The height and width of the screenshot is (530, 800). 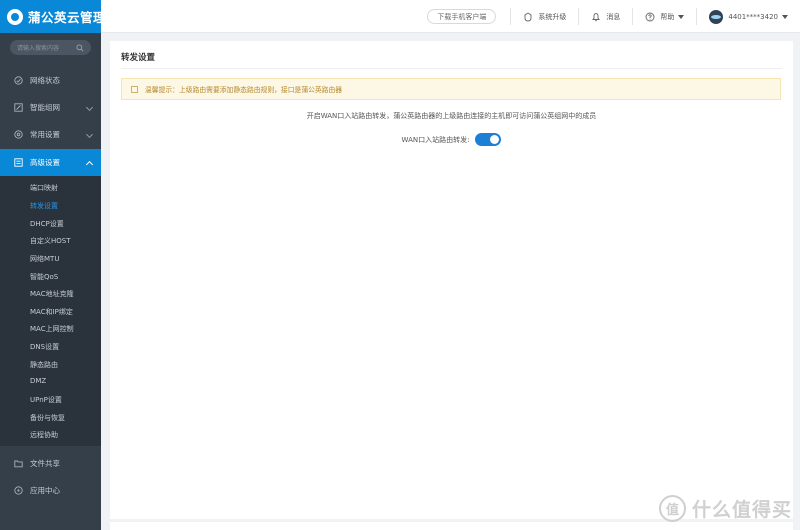 I want to click on messages-label: 消息, so click(x=613, y=16).